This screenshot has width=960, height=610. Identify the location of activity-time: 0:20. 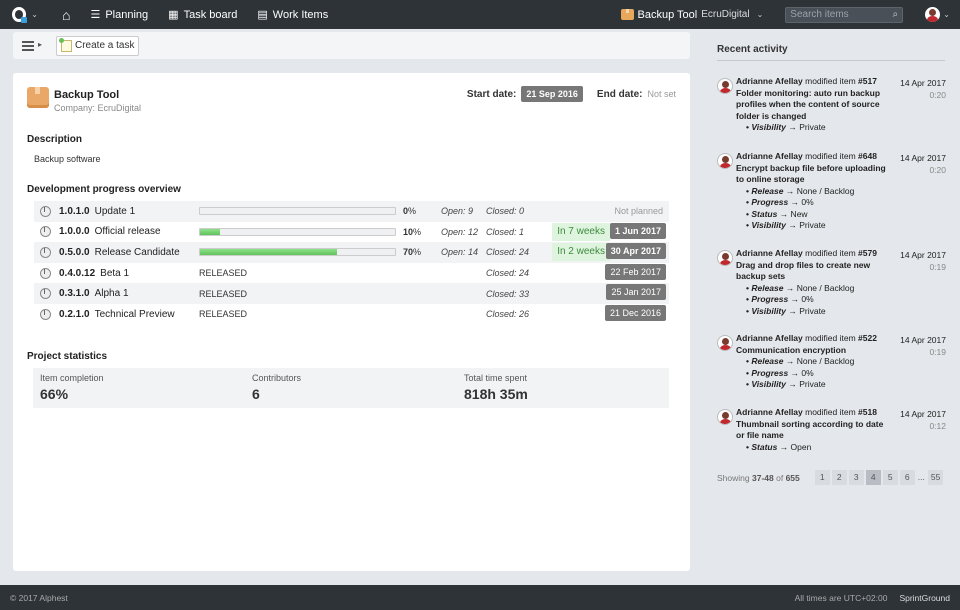
(937, 169).